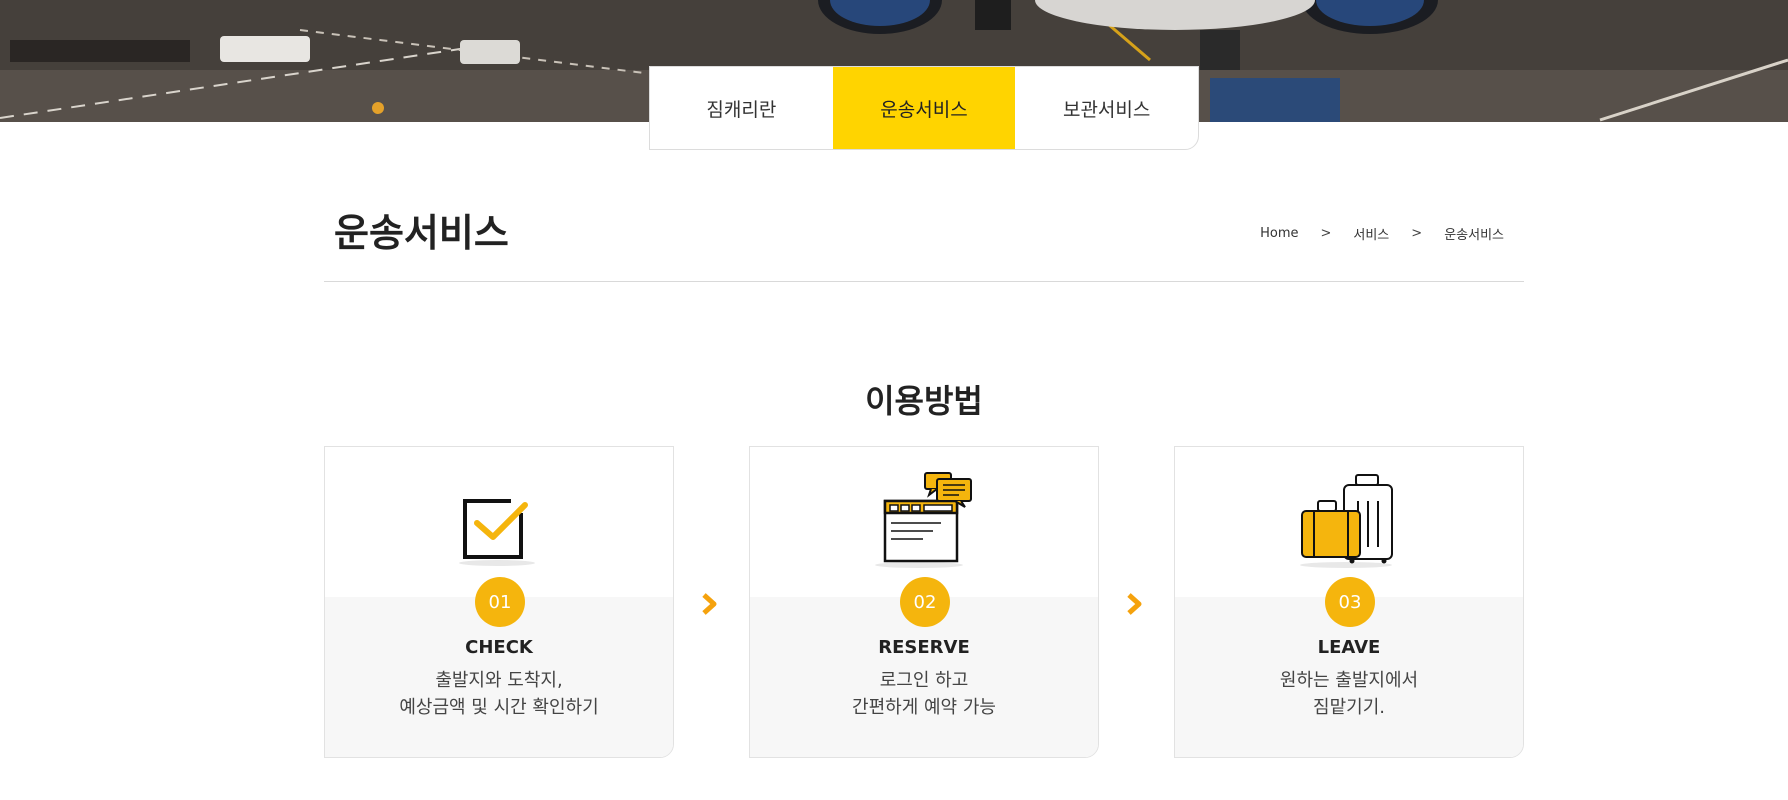 This screenshot has height=800, width=1788. Describe the element at coordinates (924, 647) in the screenshot. I see `step-title: RESERVE` at that location.